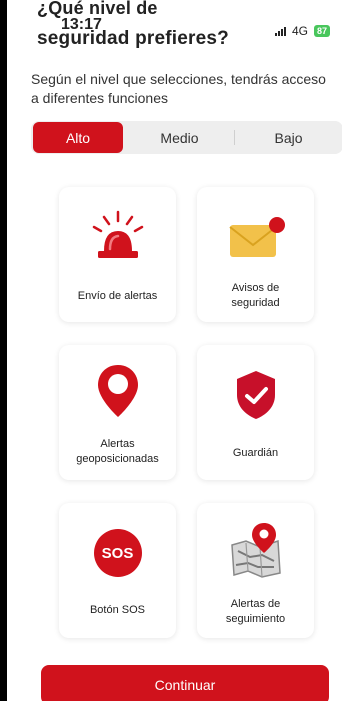  Describe the element at coordinates (117, 391) in the screenshot. I see `location-pin-icon` at that location.